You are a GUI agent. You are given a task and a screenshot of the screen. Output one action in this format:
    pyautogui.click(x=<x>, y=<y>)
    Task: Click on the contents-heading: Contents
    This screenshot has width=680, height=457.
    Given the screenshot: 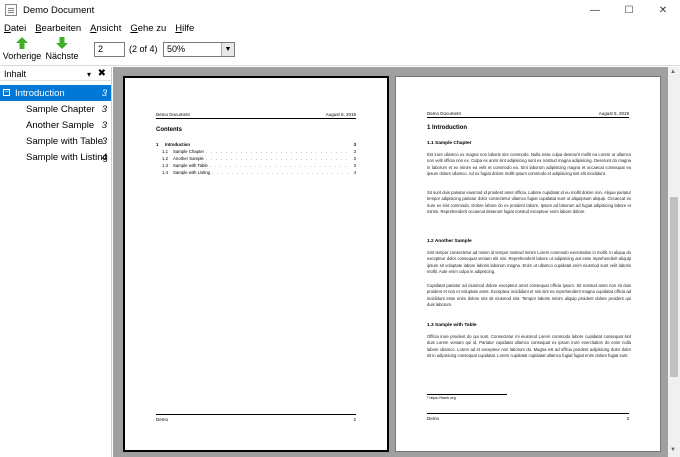 What is the action you would take?
    pyautogui.click(x=169, y=130)
    